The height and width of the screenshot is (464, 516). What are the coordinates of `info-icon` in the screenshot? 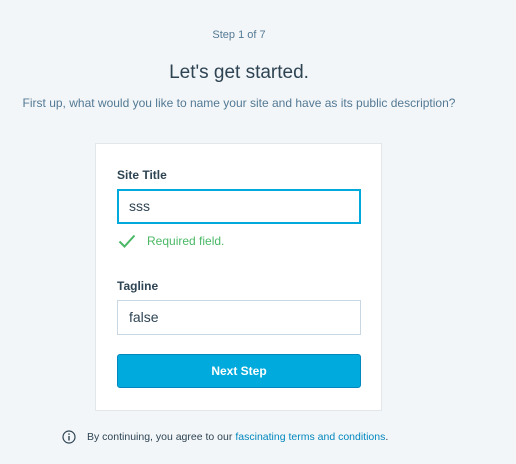 It's located at (69, 437).